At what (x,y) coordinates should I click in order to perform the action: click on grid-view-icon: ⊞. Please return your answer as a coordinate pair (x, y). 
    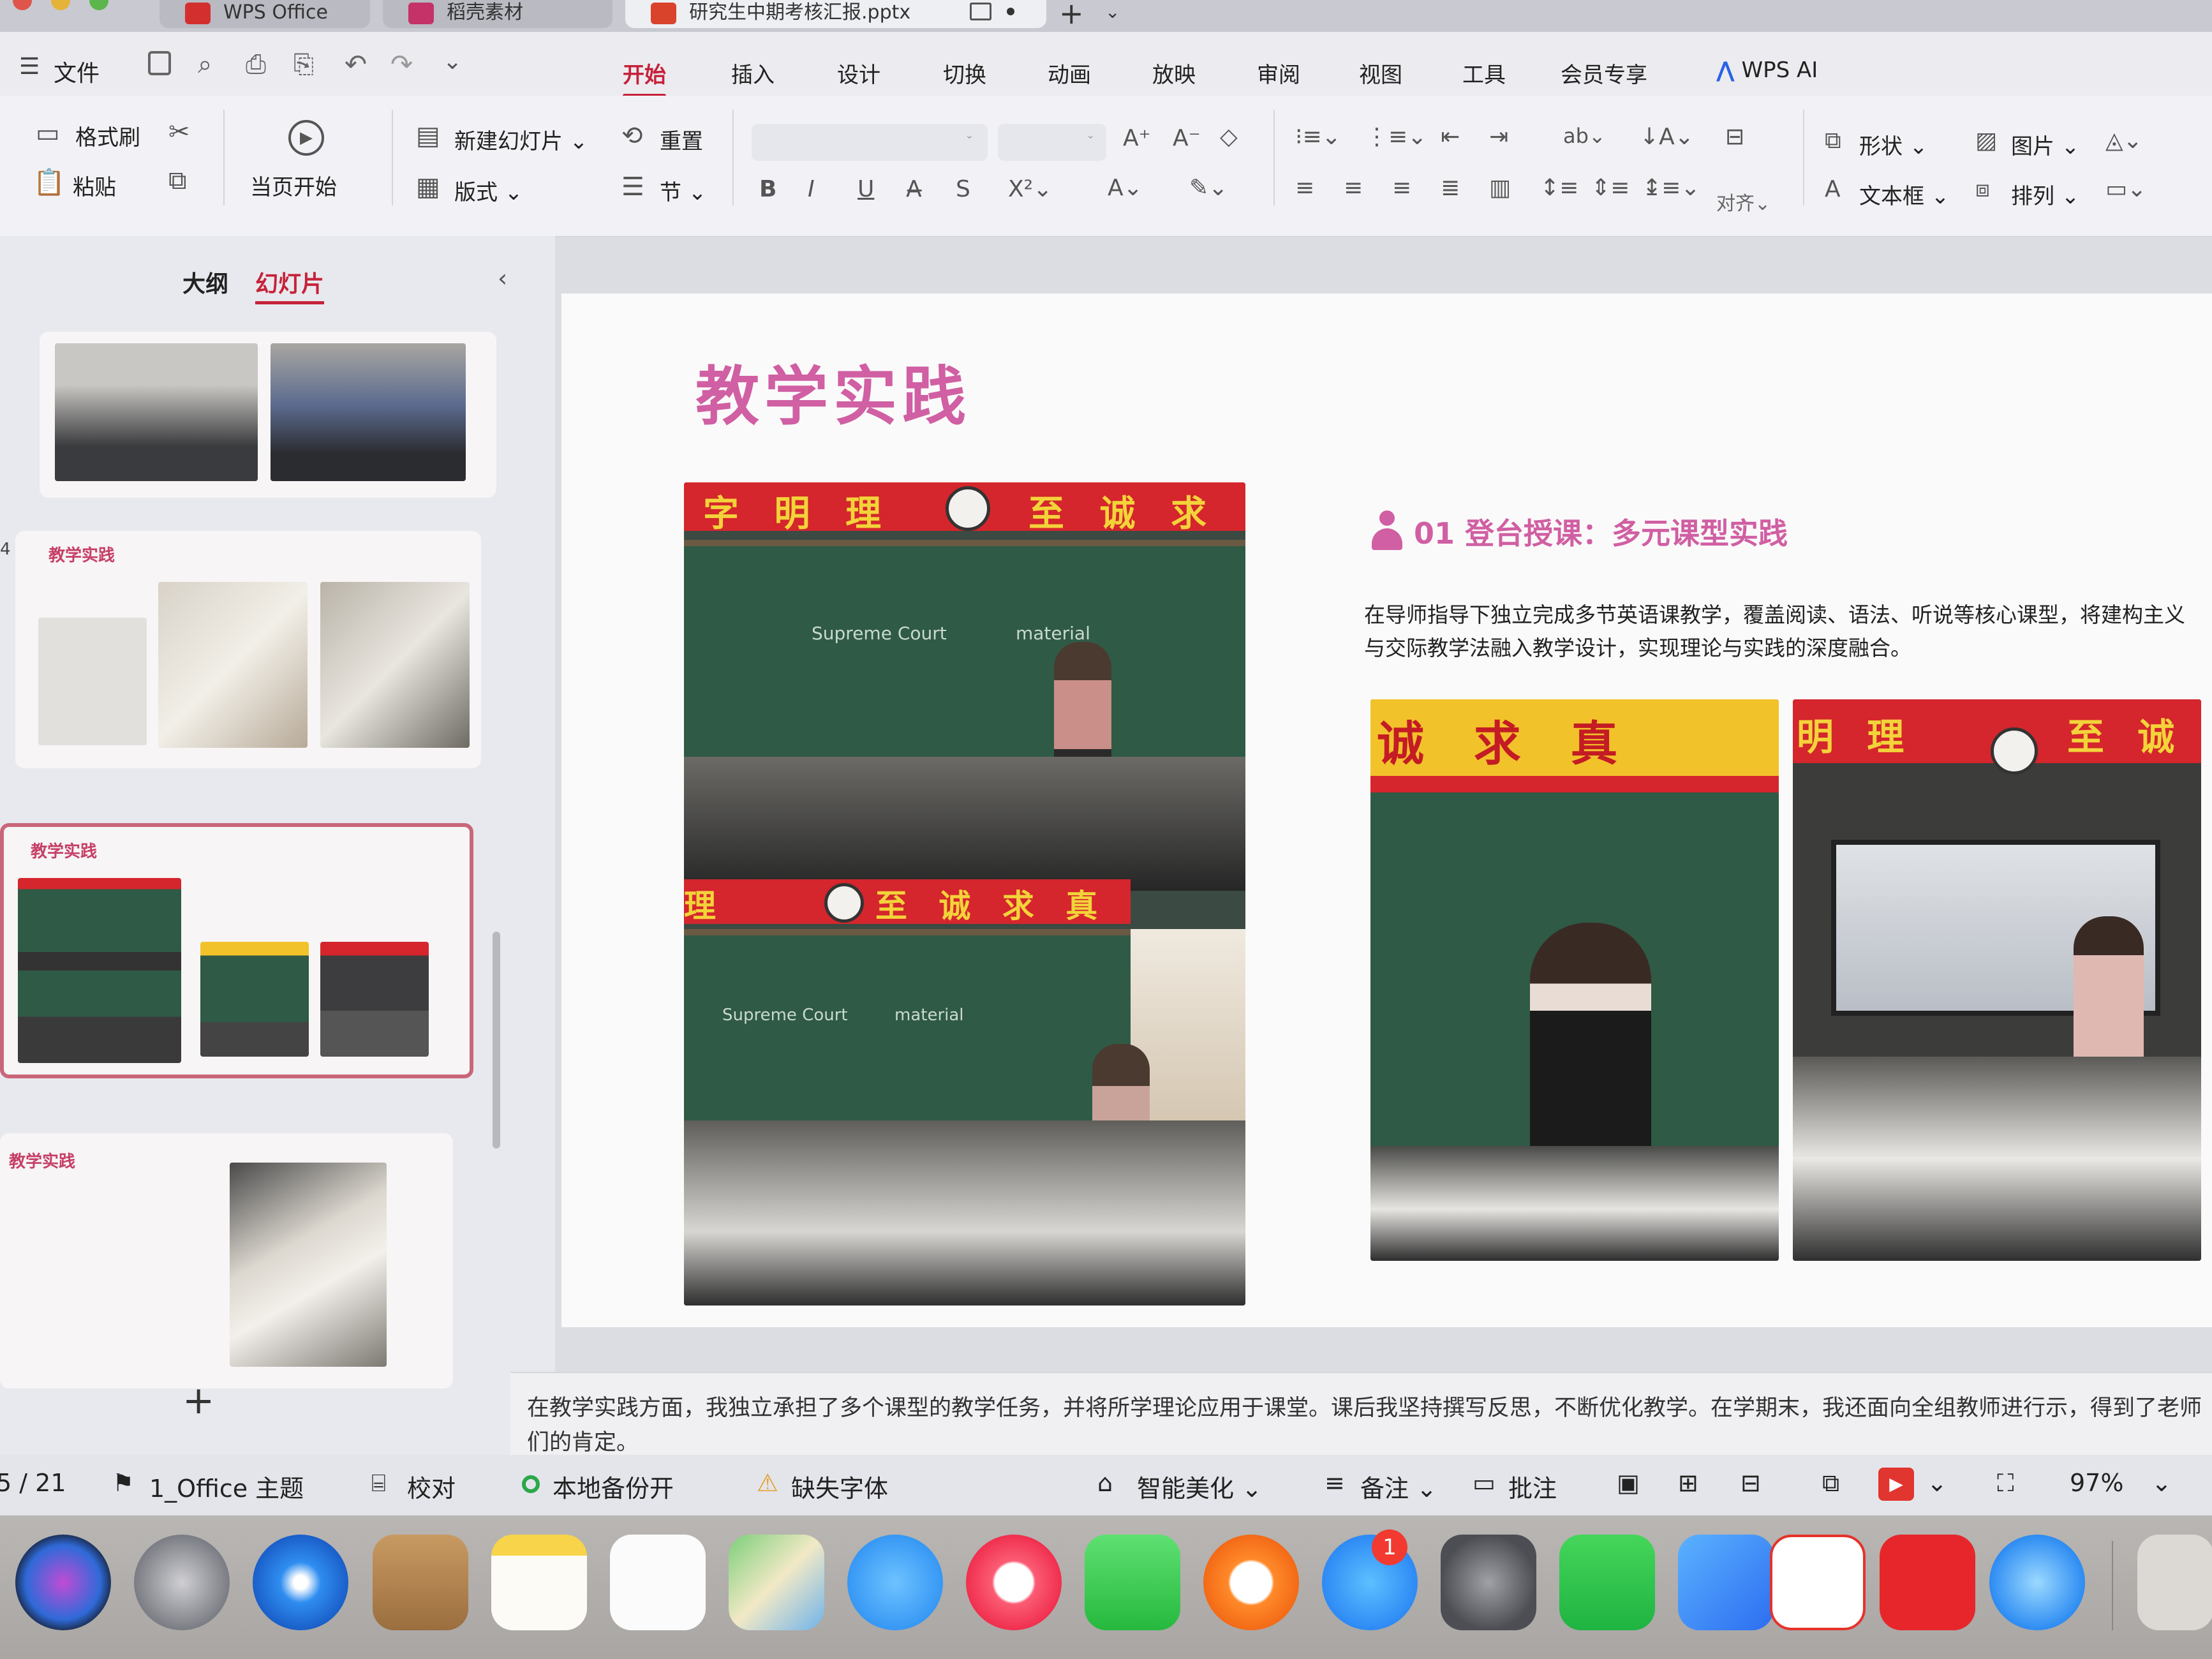
    Looking at the image, I should click on (1688, 1483).